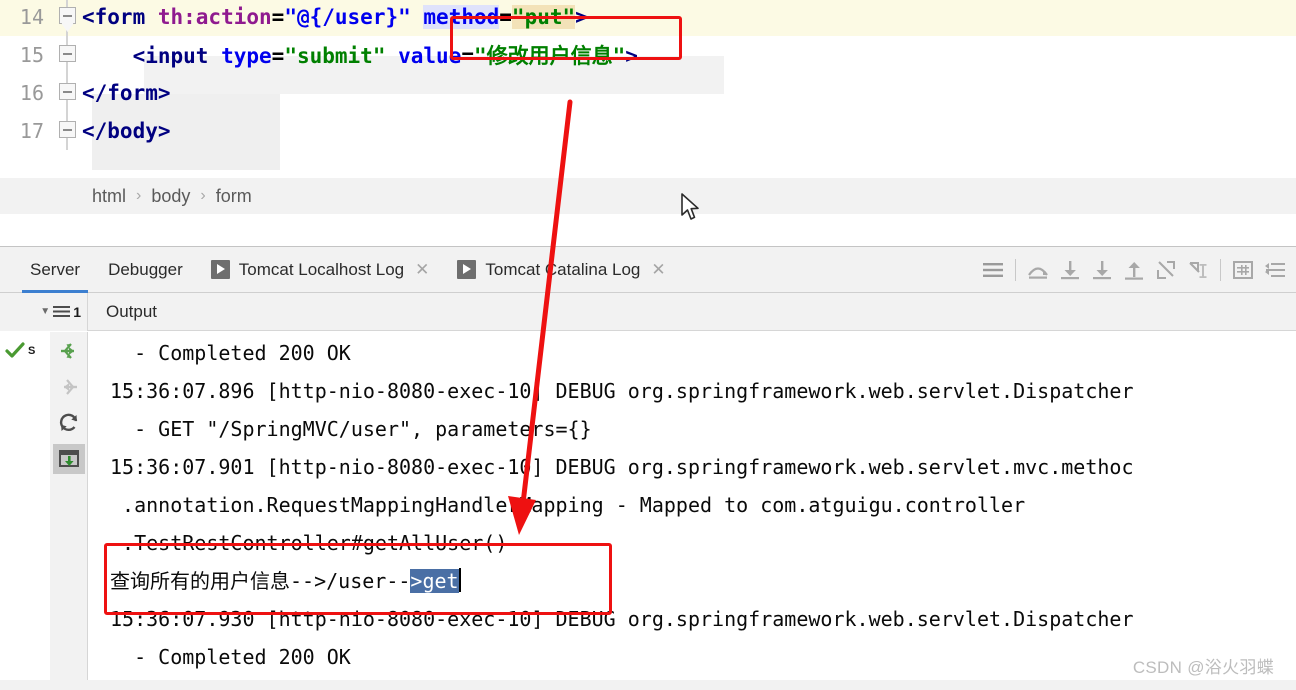 The image size is (1296, 690). What do you see at coordinates (1203, 667) in the screenshot?
I see `watermark: CSDN @浴火羽蝶` at bounding box center [1203, 667].